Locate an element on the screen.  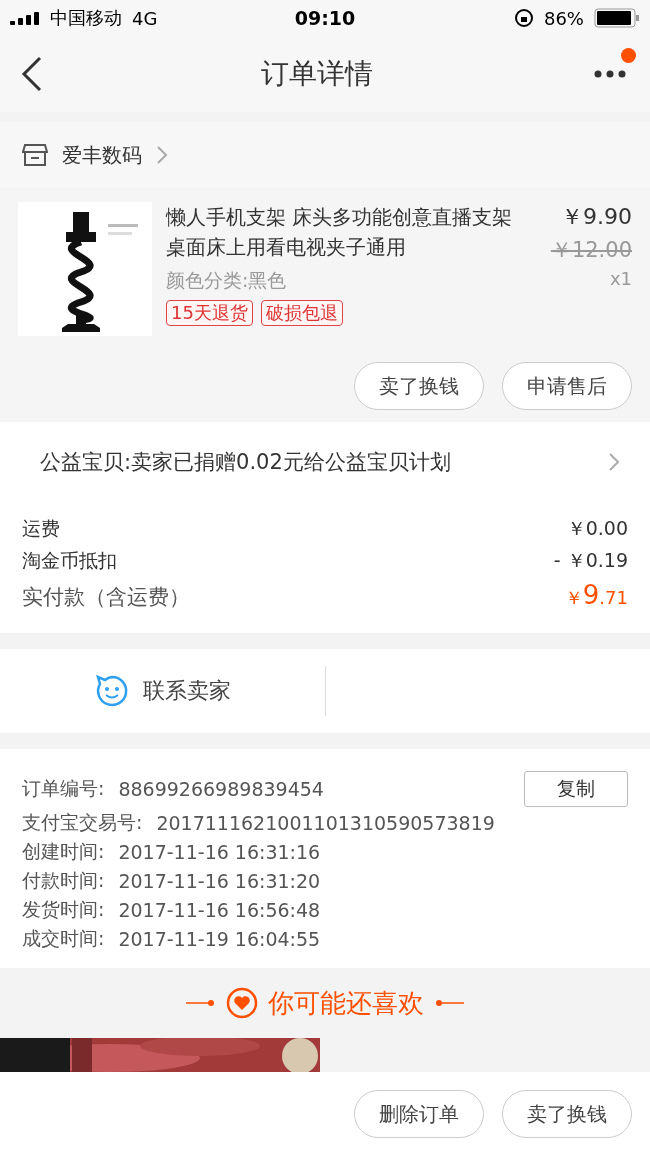
fee-value: ￥0.00 is located at coordinates (597, 528).